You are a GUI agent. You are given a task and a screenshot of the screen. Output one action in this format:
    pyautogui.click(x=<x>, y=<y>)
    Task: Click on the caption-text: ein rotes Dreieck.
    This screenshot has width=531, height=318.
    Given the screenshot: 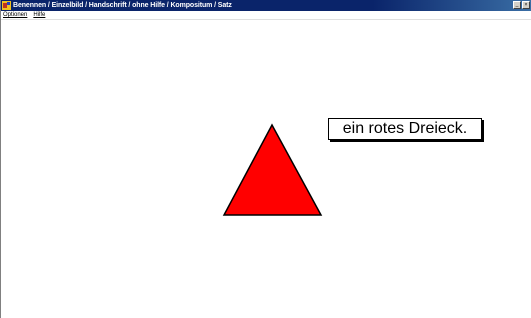 What is the action you would take?
    pyautogui.click(x=405, y=128)
    